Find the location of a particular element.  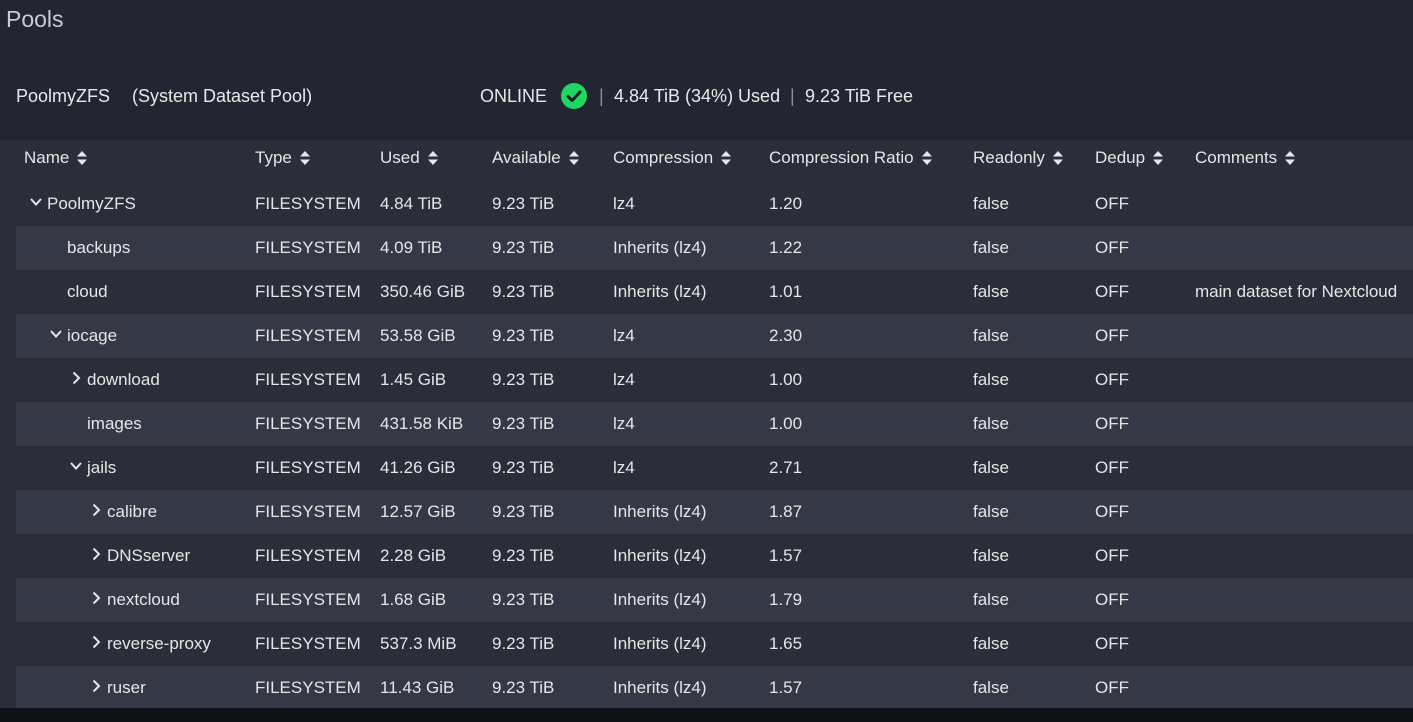

name-cell: ruser is located at coordinates (126, 687).